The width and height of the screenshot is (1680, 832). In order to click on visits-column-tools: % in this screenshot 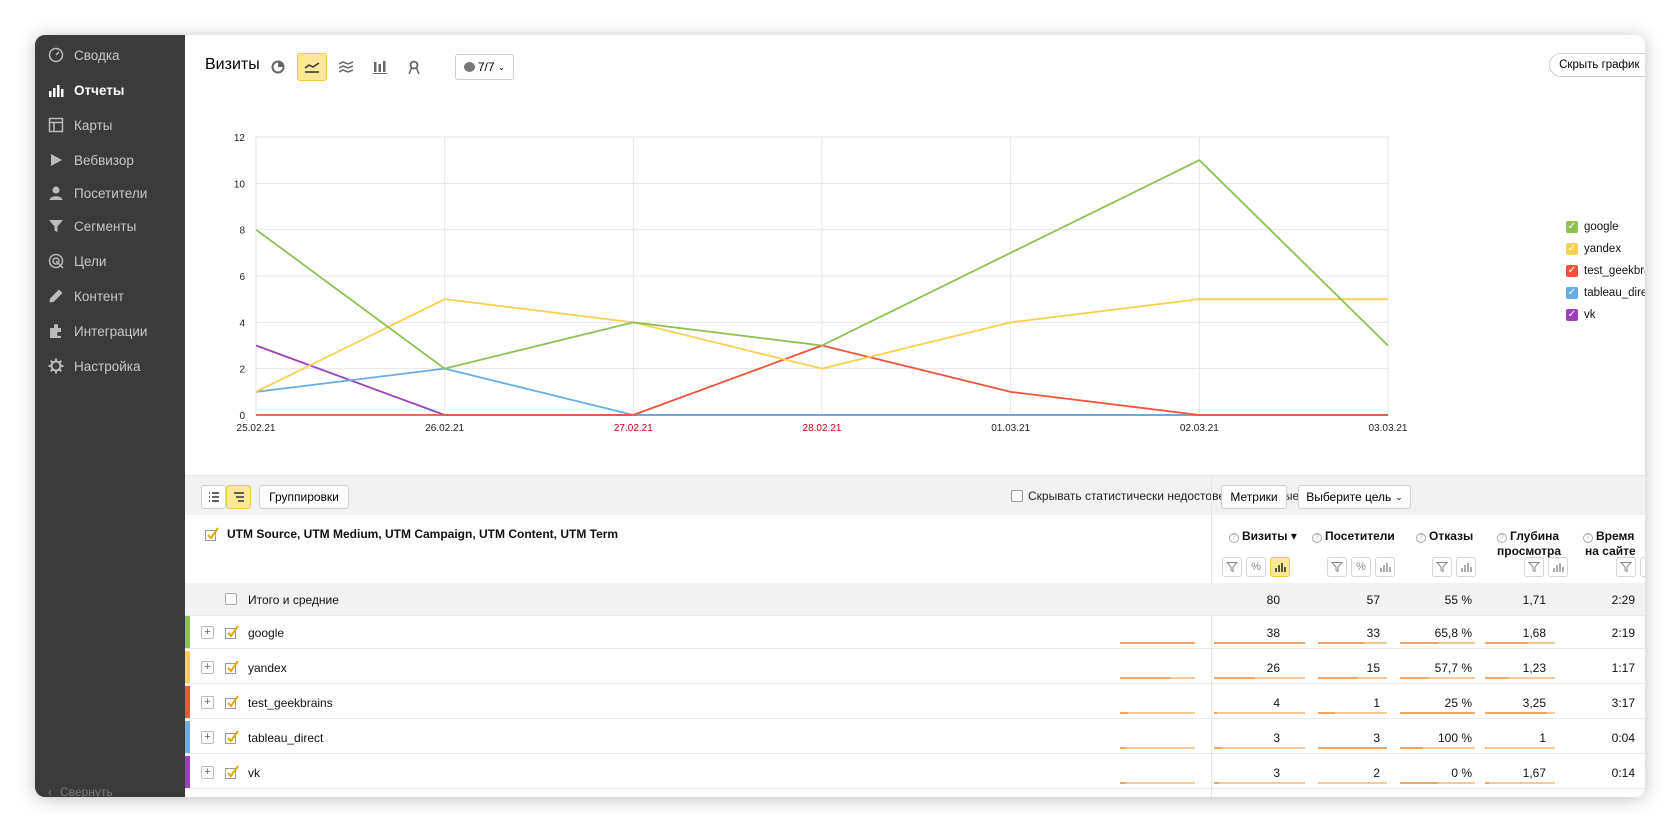, I will do `click(1256, 567)`.